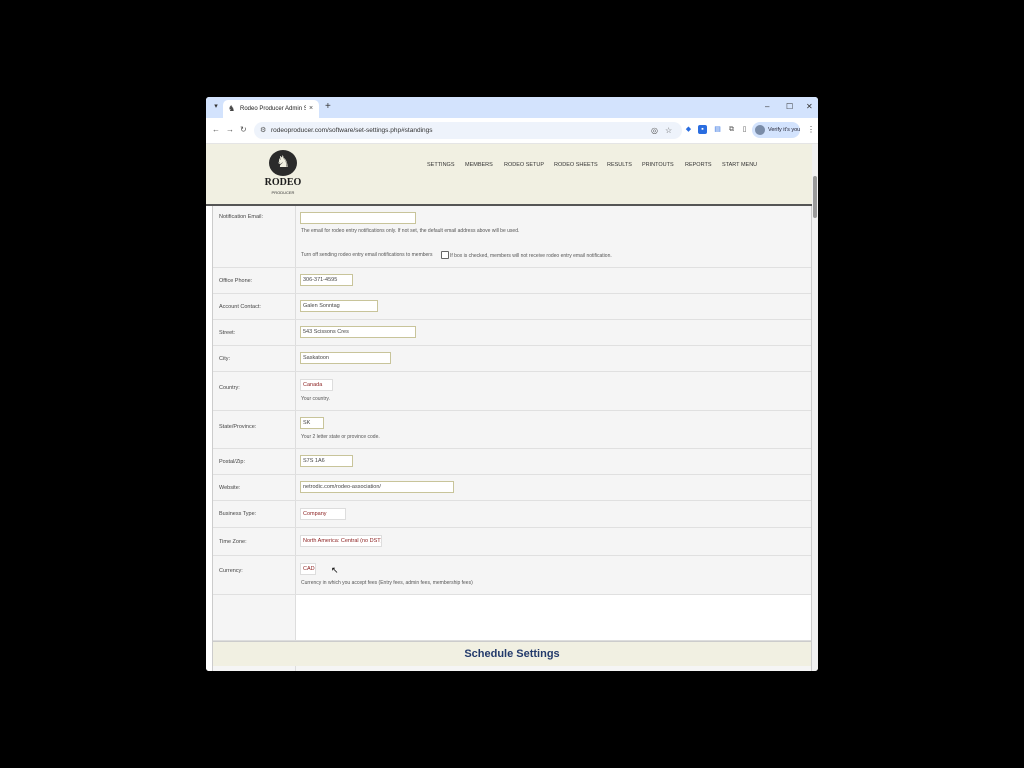  What do you see at coordinates (512, 359) in the screenshot?
I see `city-row: City: Saskatoon` at bounding box center [512, 359].